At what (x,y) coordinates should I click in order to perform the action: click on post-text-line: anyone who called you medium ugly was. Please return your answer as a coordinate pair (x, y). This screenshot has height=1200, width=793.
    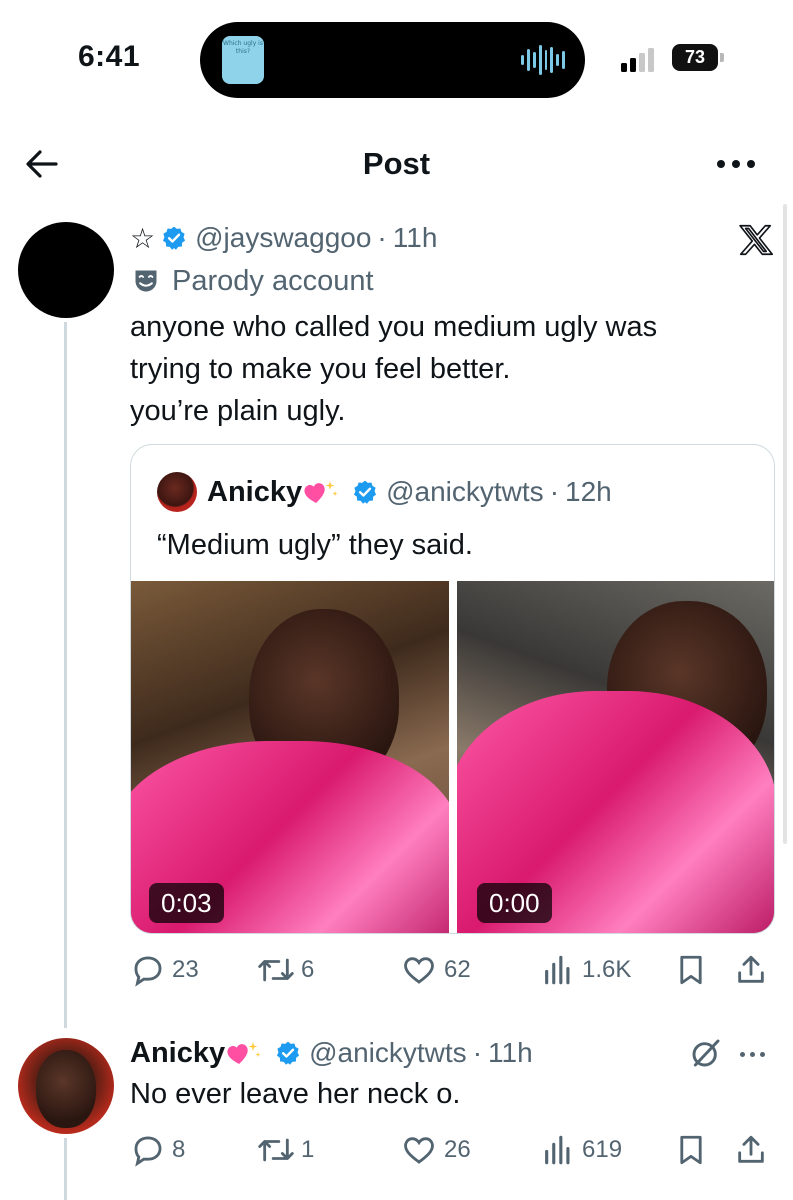
    Looking at the image, I should click on (394, 327).